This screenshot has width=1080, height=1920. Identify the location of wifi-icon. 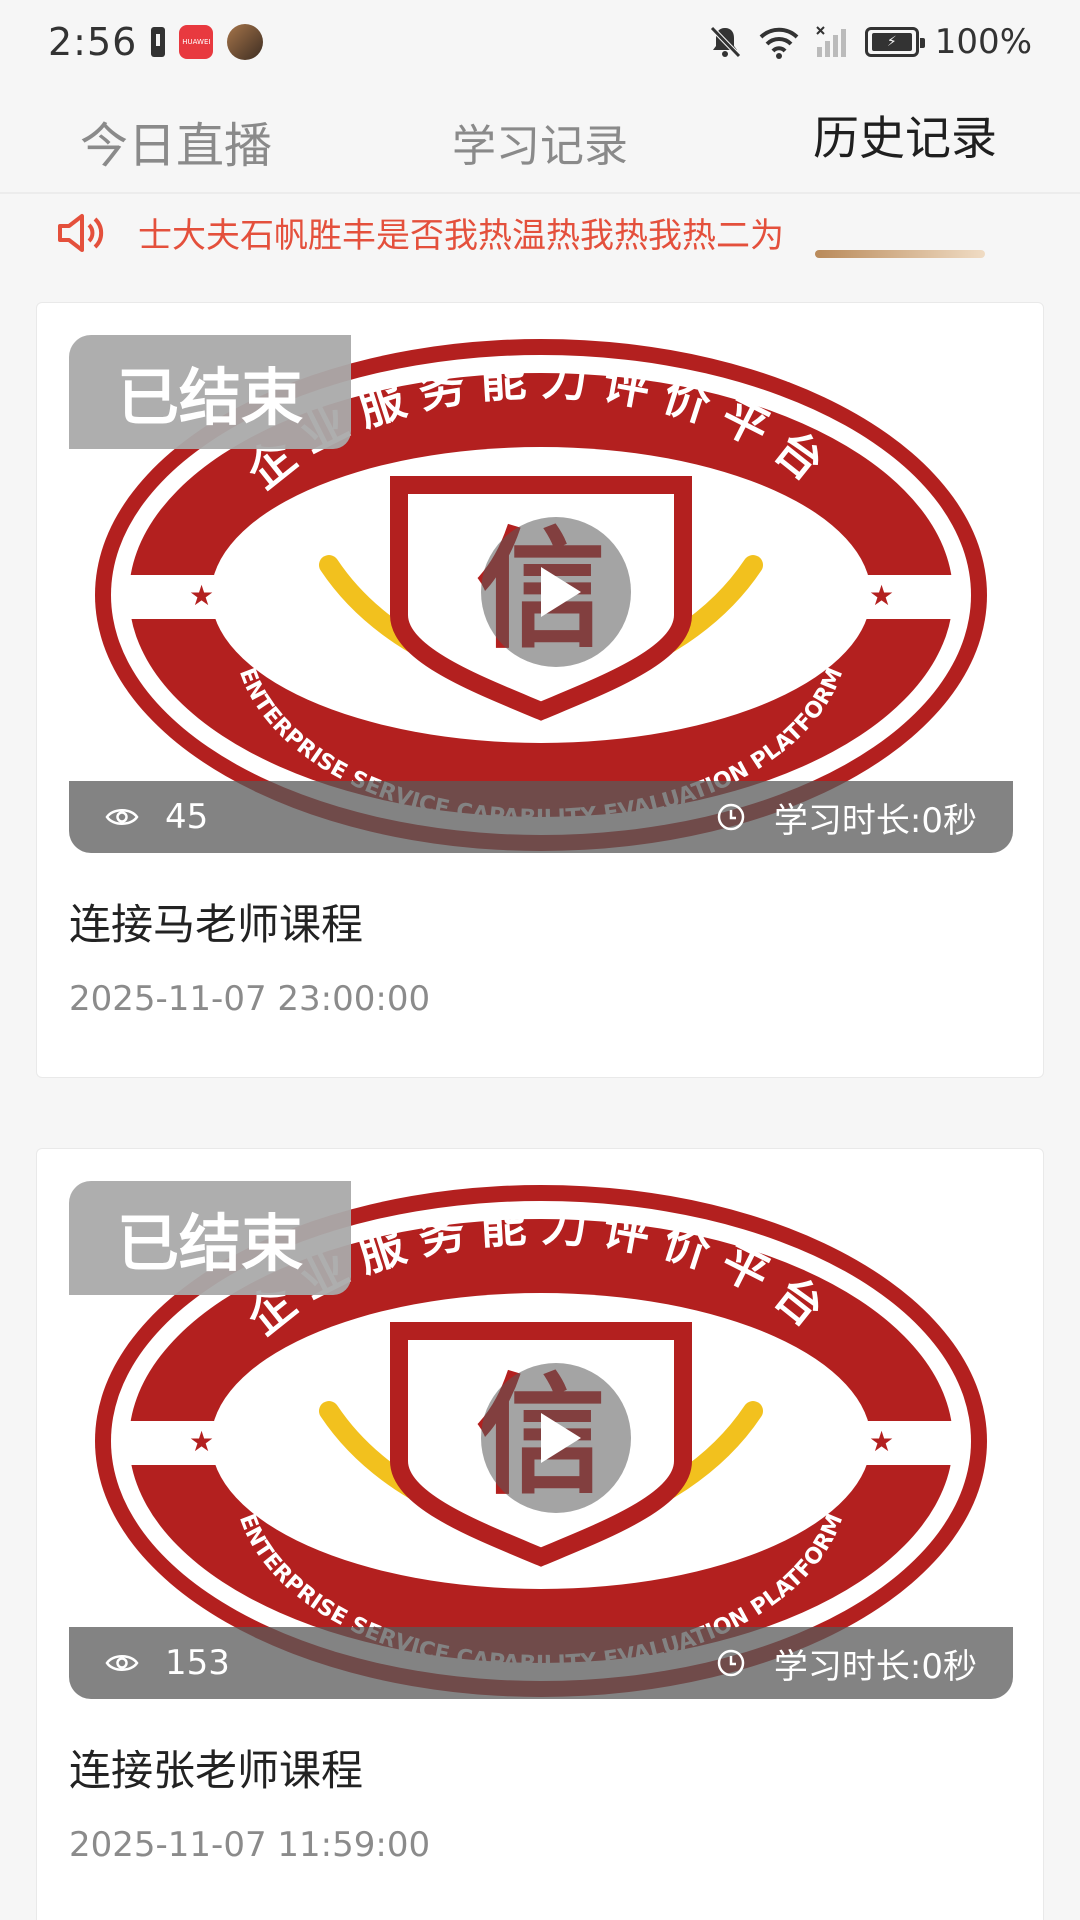
(779, 43).